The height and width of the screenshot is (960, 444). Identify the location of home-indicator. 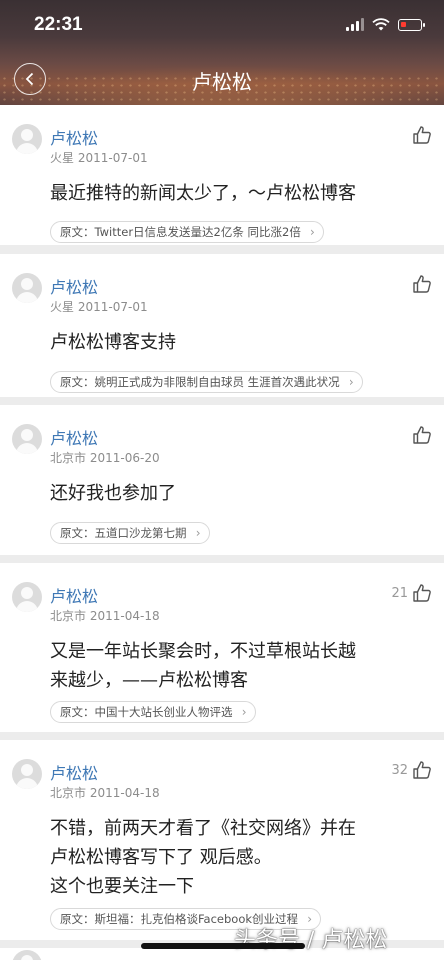
(223, 946).